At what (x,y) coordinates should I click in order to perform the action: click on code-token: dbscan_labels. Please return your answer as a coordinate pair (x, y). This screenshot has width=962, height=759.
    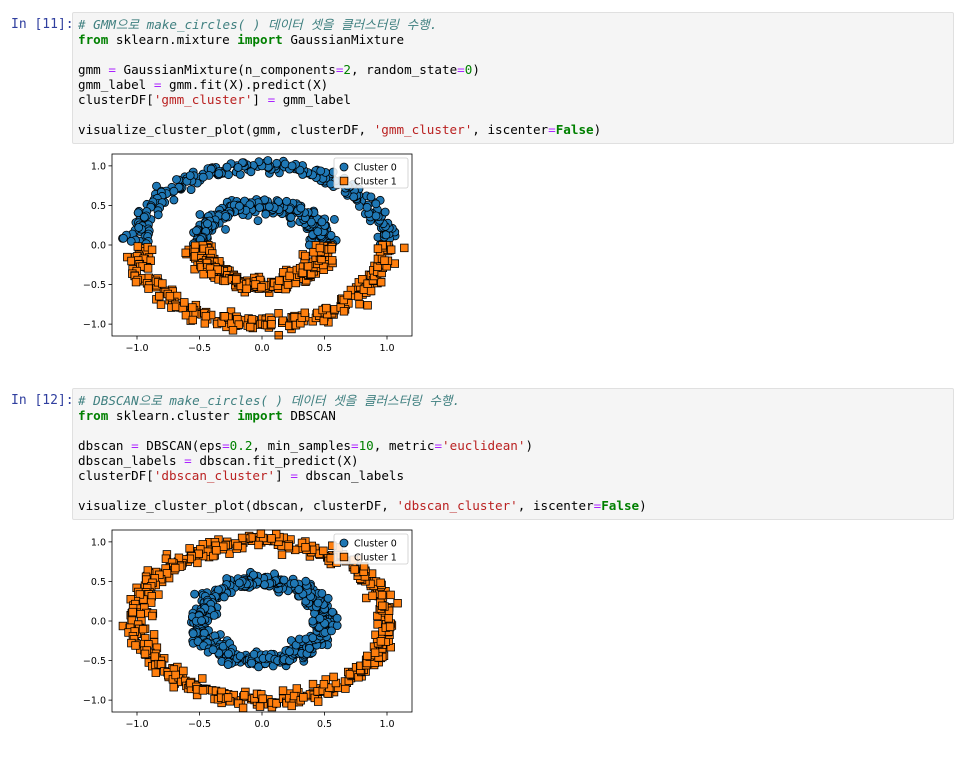
    Looking at the image, I should click on (351, 475).